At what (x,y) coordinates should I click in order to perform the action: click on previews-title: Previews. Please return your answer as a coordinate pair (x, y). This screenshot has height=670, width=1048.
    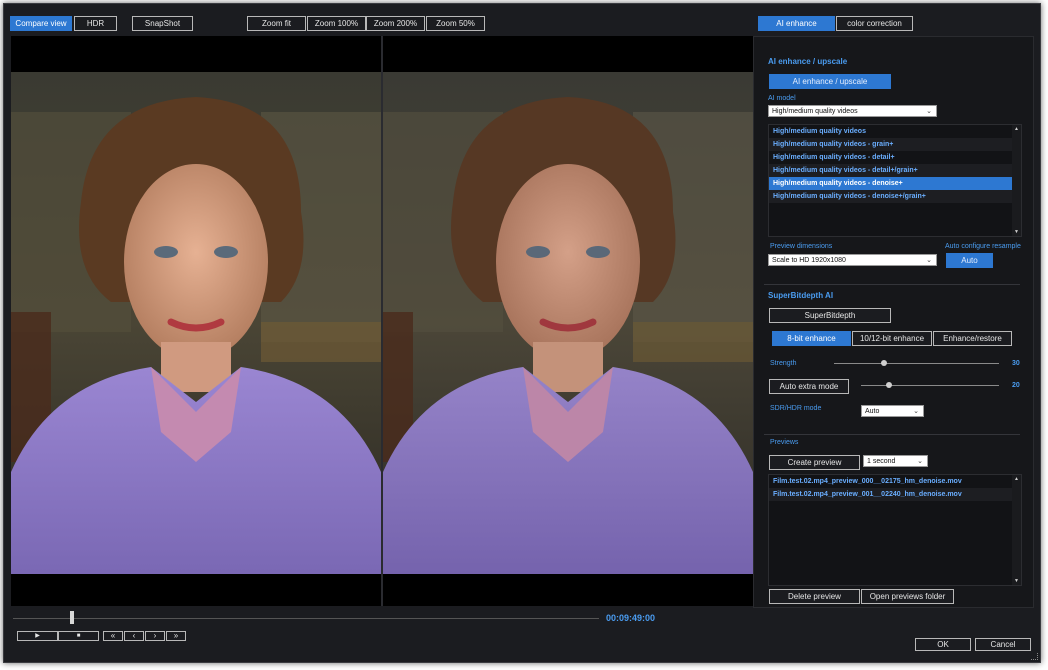
    Looking at the image, I should click on (784, 442).